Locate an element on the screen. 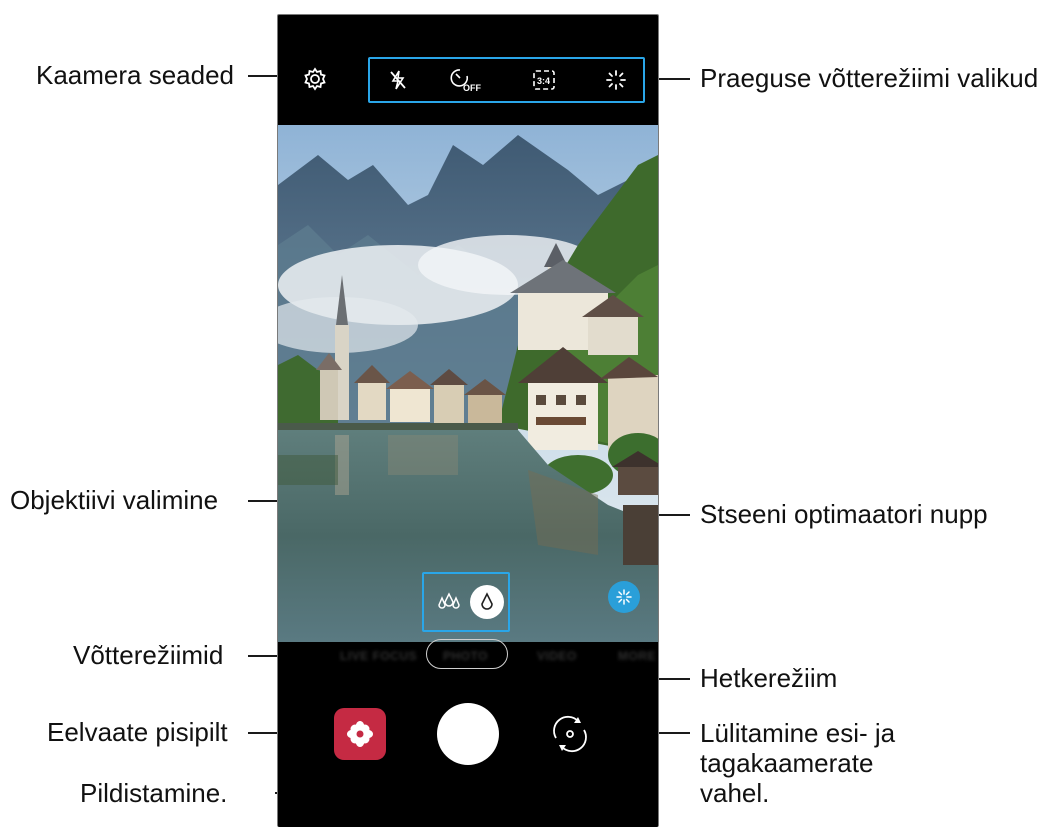 Image resolution: width=1058 pixels, height=828 pixels. lens-selector is located at coordinates (466, 602).